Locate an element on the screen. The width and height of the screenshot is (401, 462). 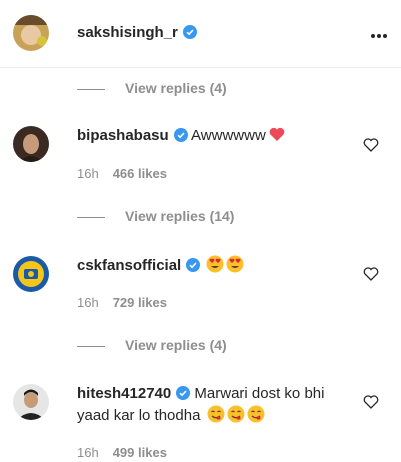
comment-text: Awwwwww is located at coordinates (228, 135).